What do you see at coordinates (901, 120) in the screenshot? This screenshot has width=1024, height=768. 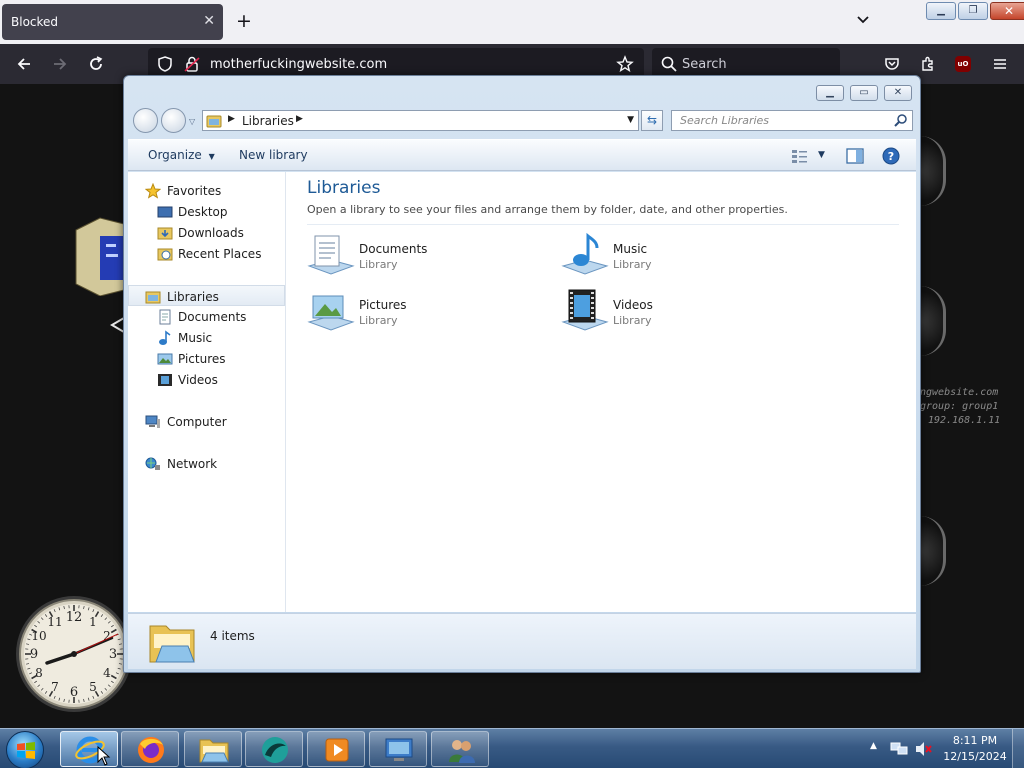 I see `search-icon` at bounding box center [901, 120].